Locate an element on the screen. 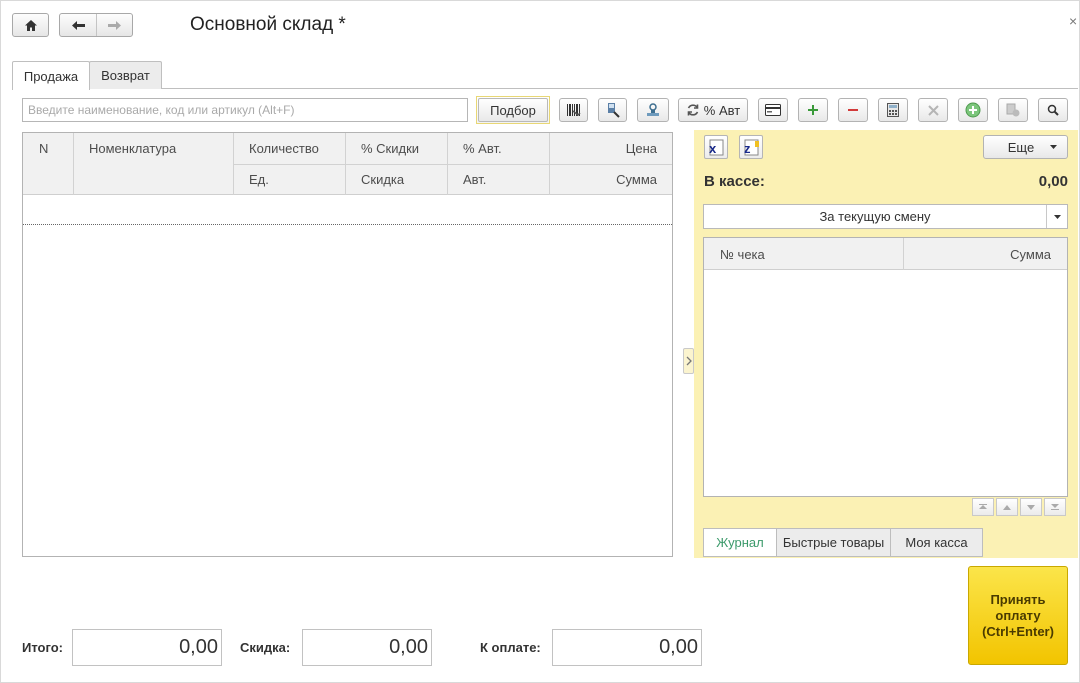 Image resolution: width=1080 pixels, height=683 pixels. add-row-button is located at coordinates (813, 110).